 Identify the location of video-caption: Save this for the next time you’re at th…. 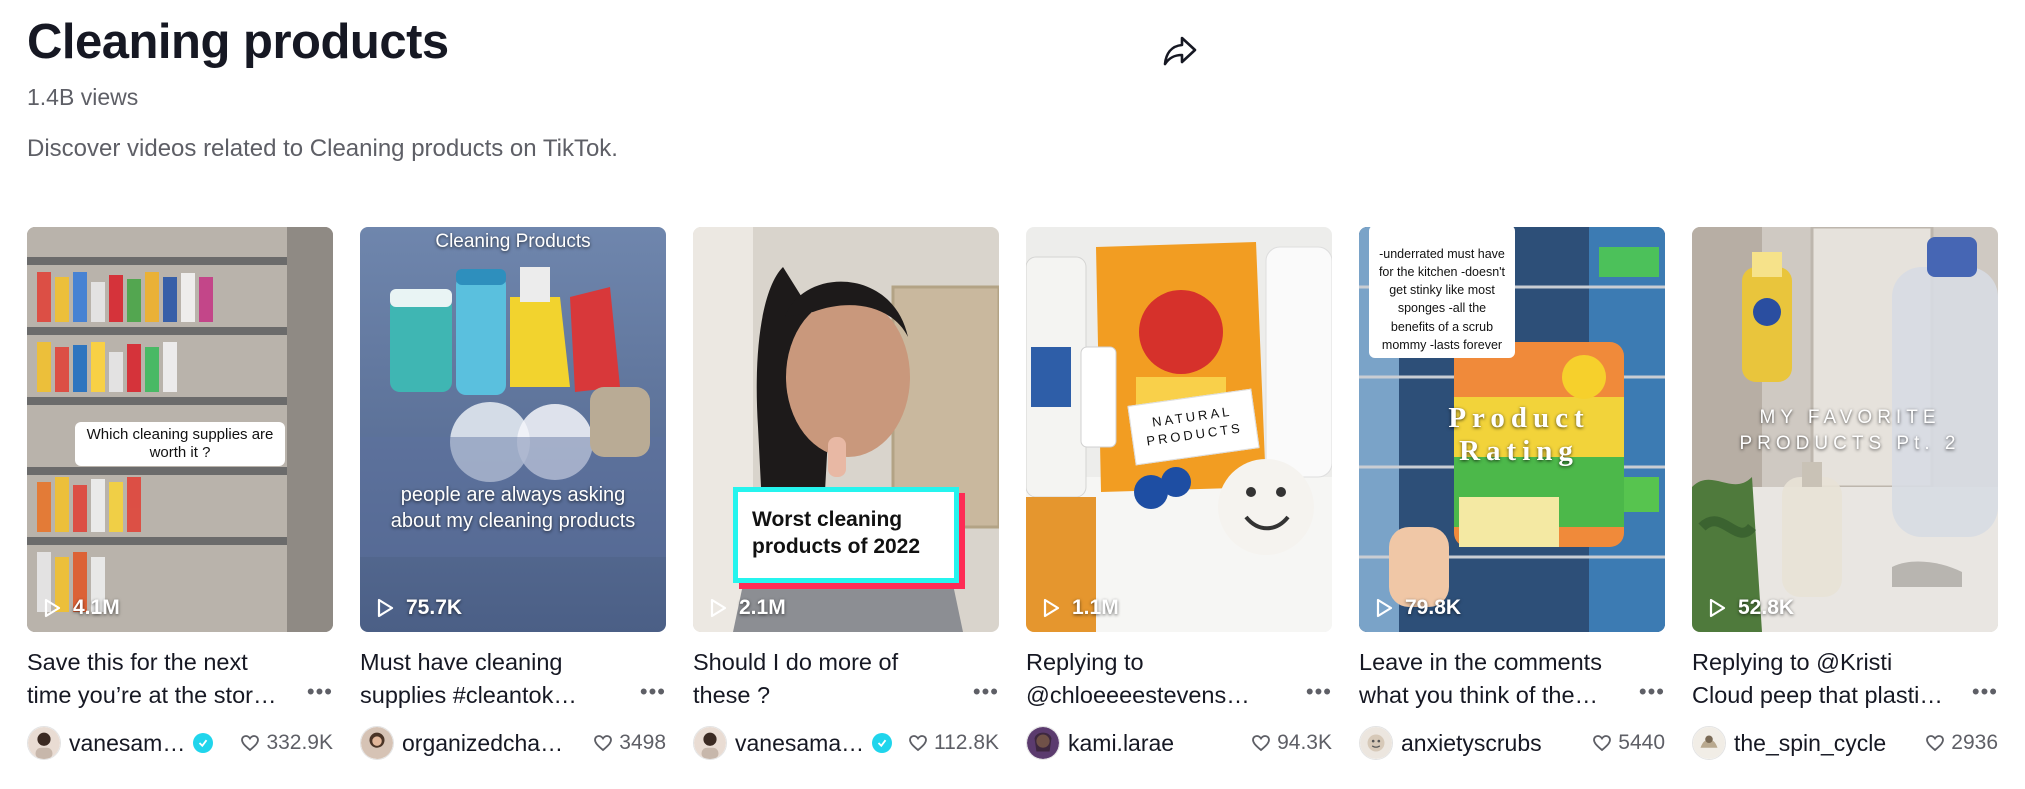
(161, 679).